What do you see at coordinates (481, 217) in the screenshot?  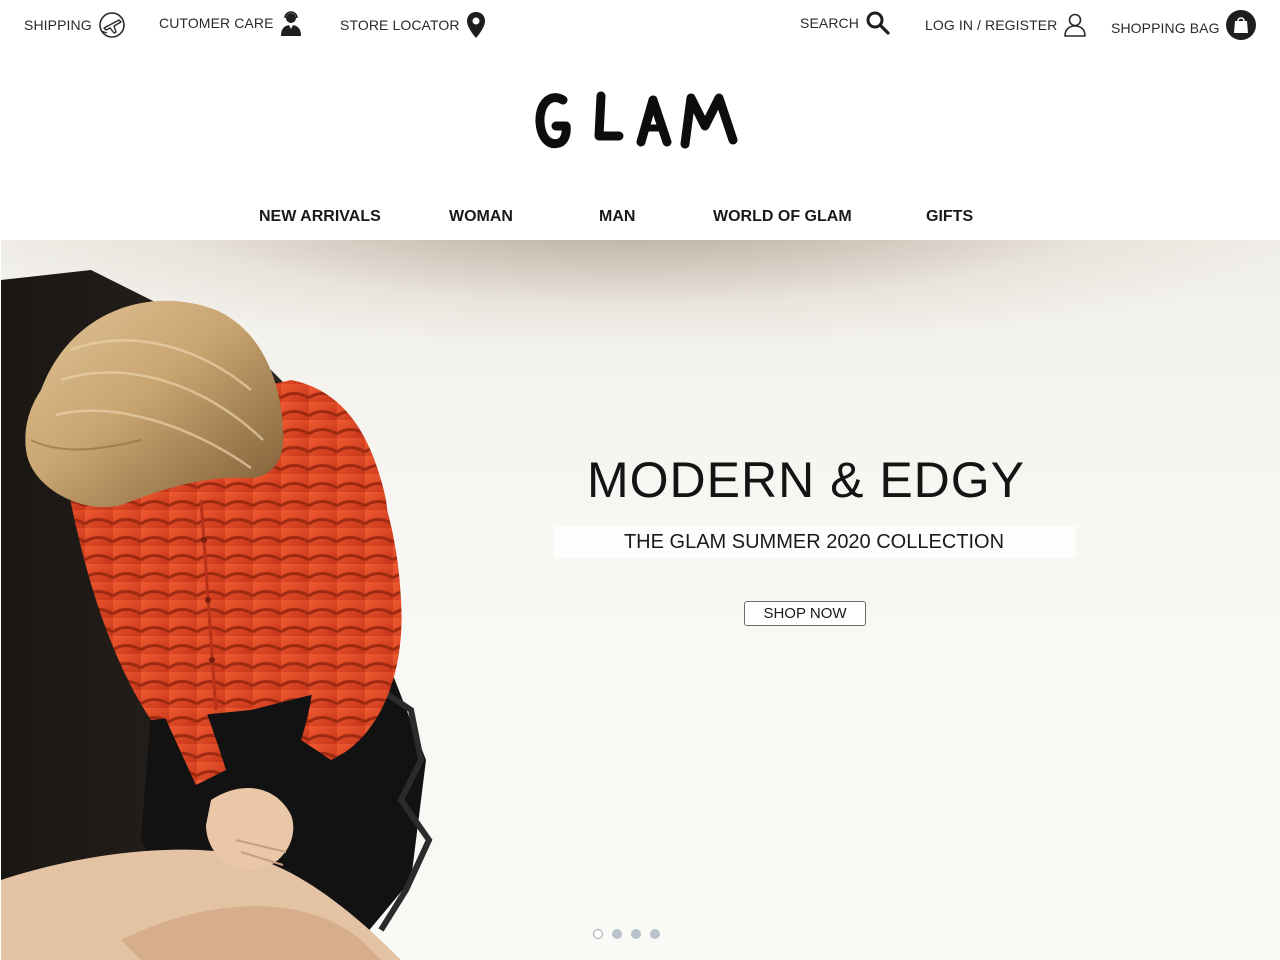 I see `nav-woman: WOMAN` at bounding box center [481, 217].